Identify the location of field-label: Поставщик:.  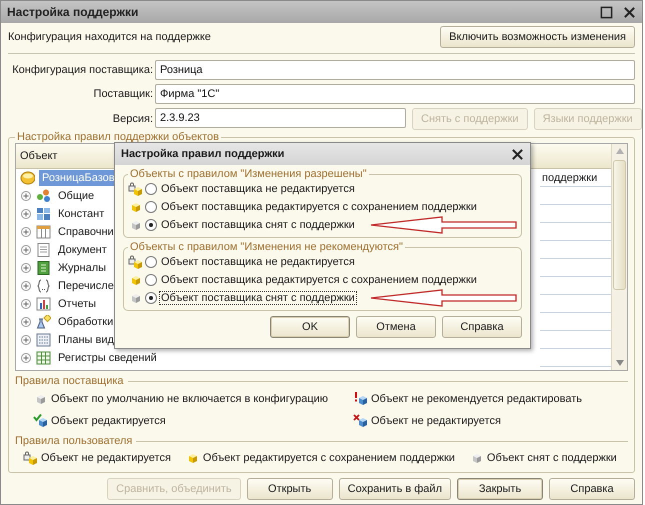
(122, 94).